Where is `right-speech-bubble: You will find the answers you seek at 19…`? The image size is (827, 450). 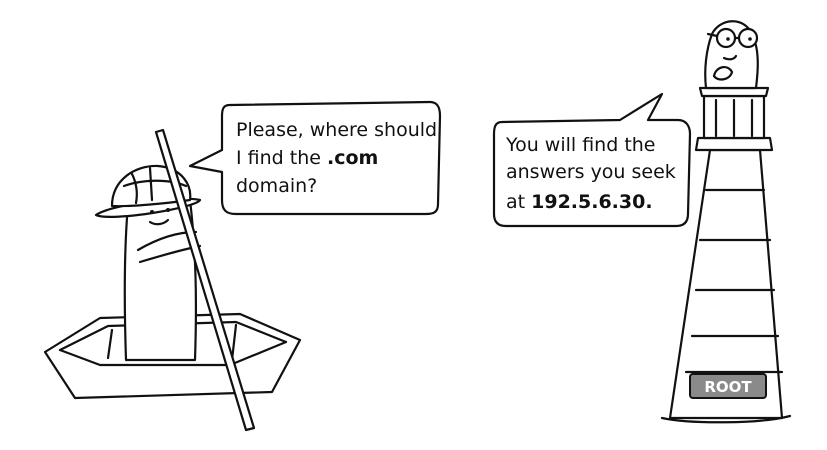 right-speech-bubble: You will find the answers you seek at 19… is located at coordinates (592, 160).